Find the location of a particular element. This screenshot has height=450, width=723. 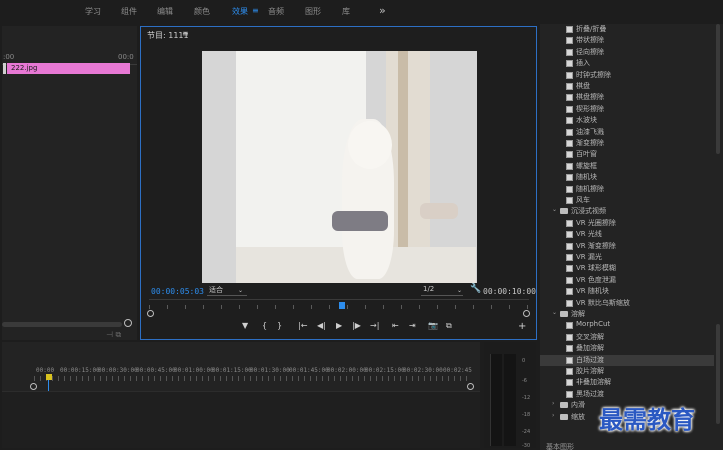

tab-editing: 编辑 is located at coordinates (165, 11).